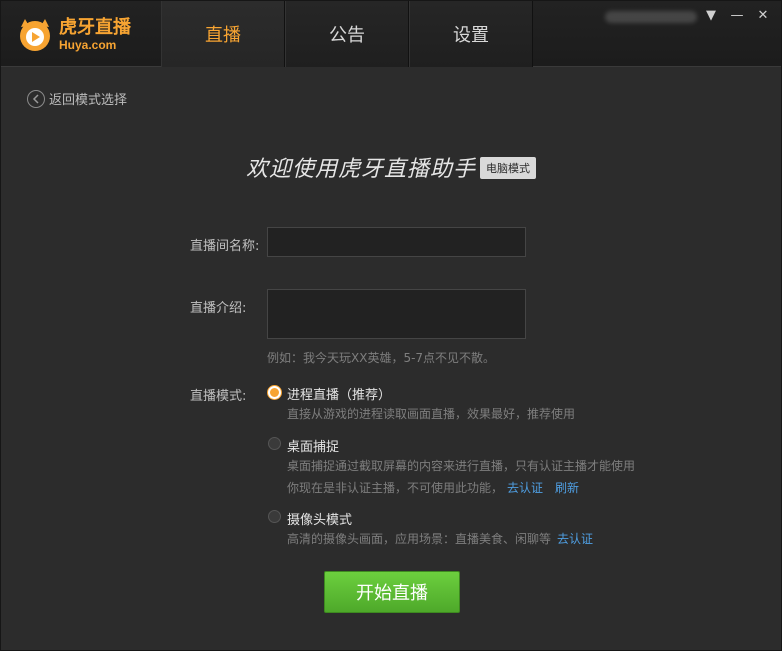 The width and height of the screenshot is (782, 651). What do you see at coordinates (567, 488) in the screenshot?
I see `refresh-link: 刷新` at bounding box center [567, 488].